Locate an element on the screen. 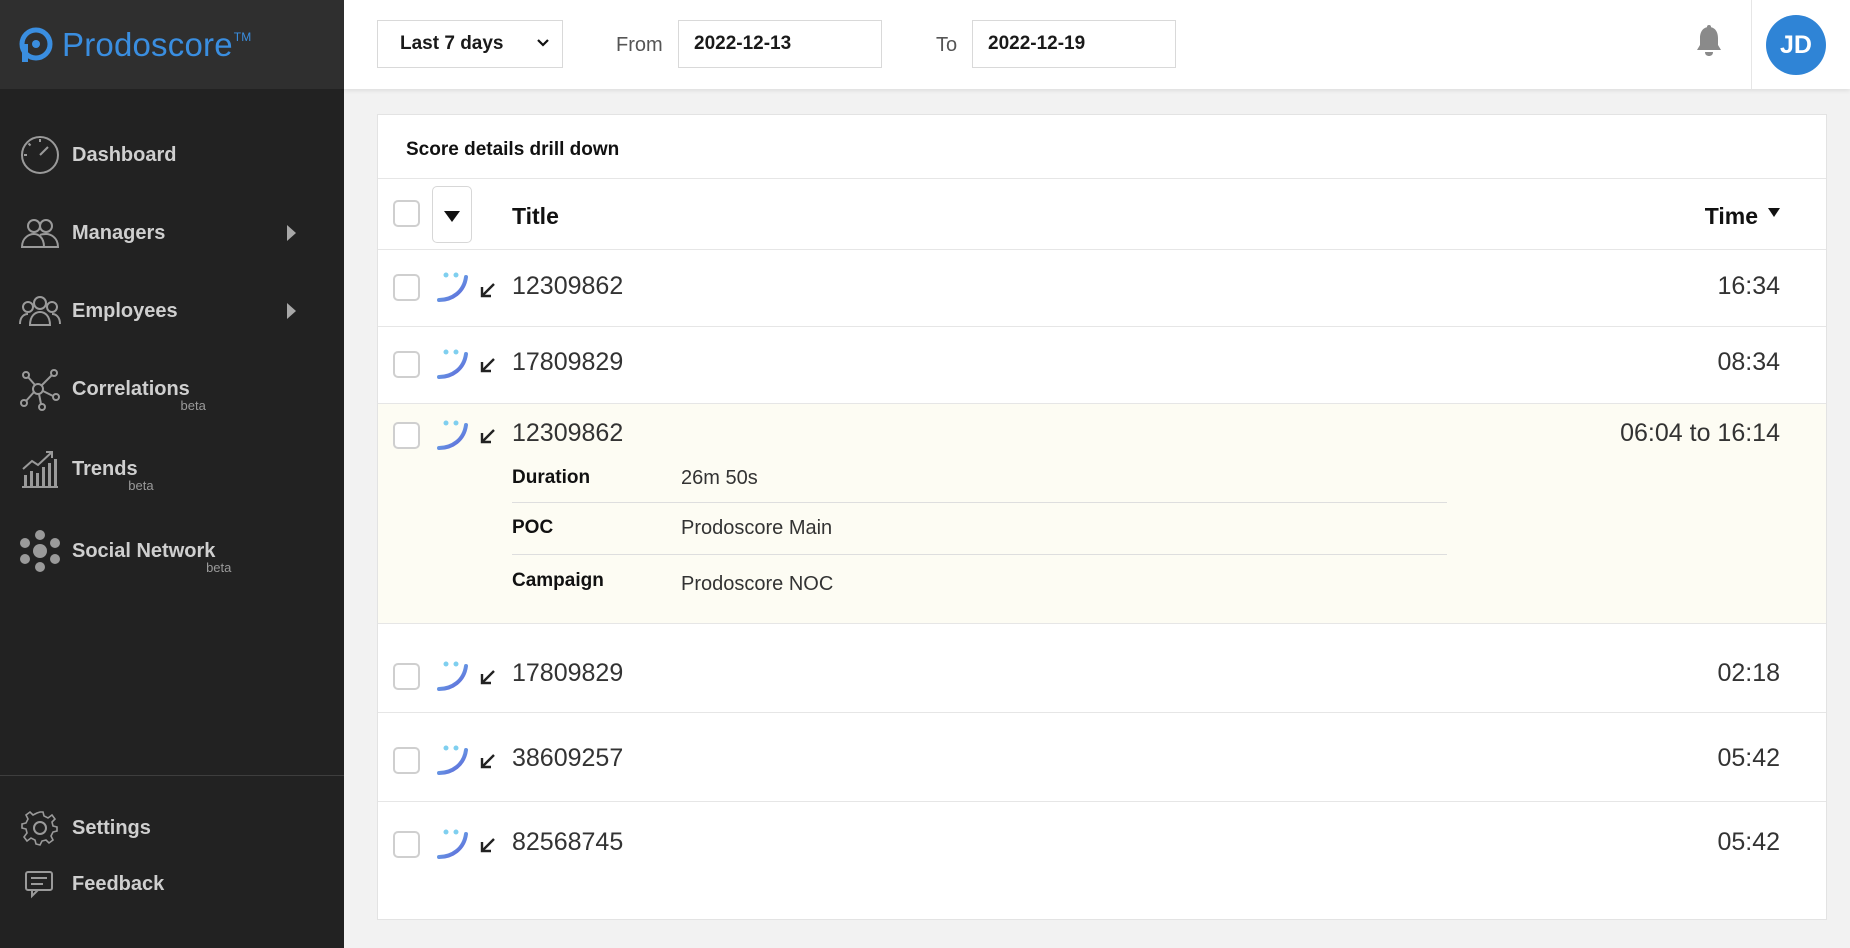 The height and width of the screenshot is (948, 1850). sidebar-item-label: Employees is located at coordinates (125, 310).